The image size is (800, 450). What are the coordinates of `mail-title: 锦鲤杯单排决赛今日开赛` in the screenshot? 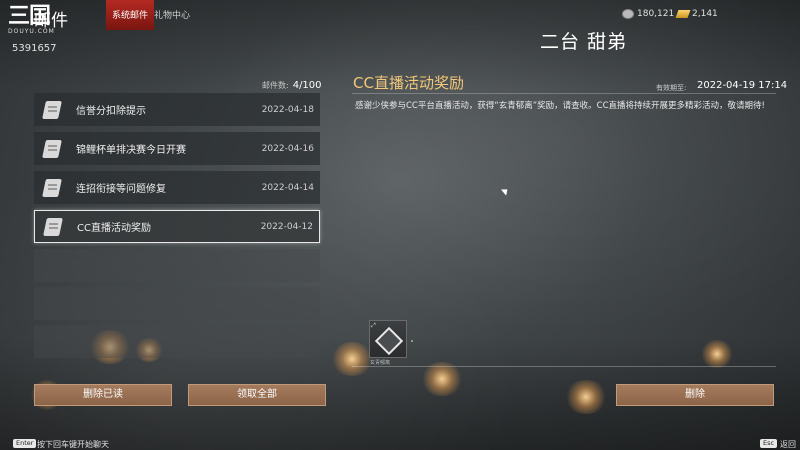 It's located at (131, 150).